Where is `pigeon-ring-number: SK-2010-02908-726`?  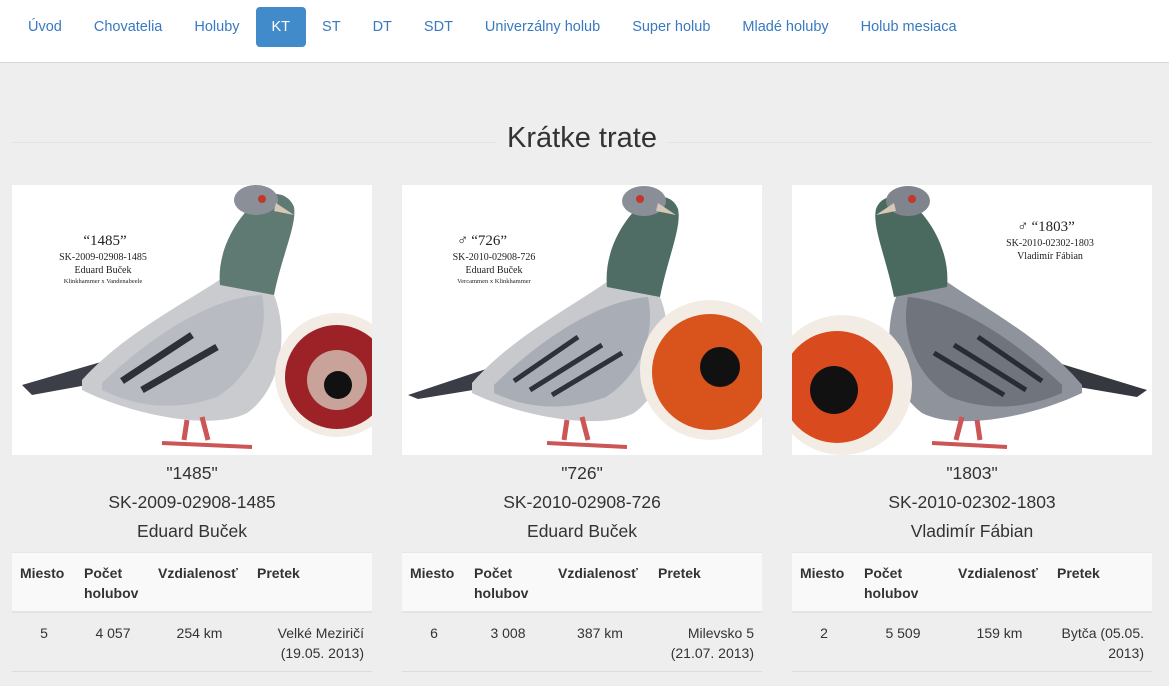
pigeon-ring-number: SK-2010-02908-726 is located at coordinates (582, 502).